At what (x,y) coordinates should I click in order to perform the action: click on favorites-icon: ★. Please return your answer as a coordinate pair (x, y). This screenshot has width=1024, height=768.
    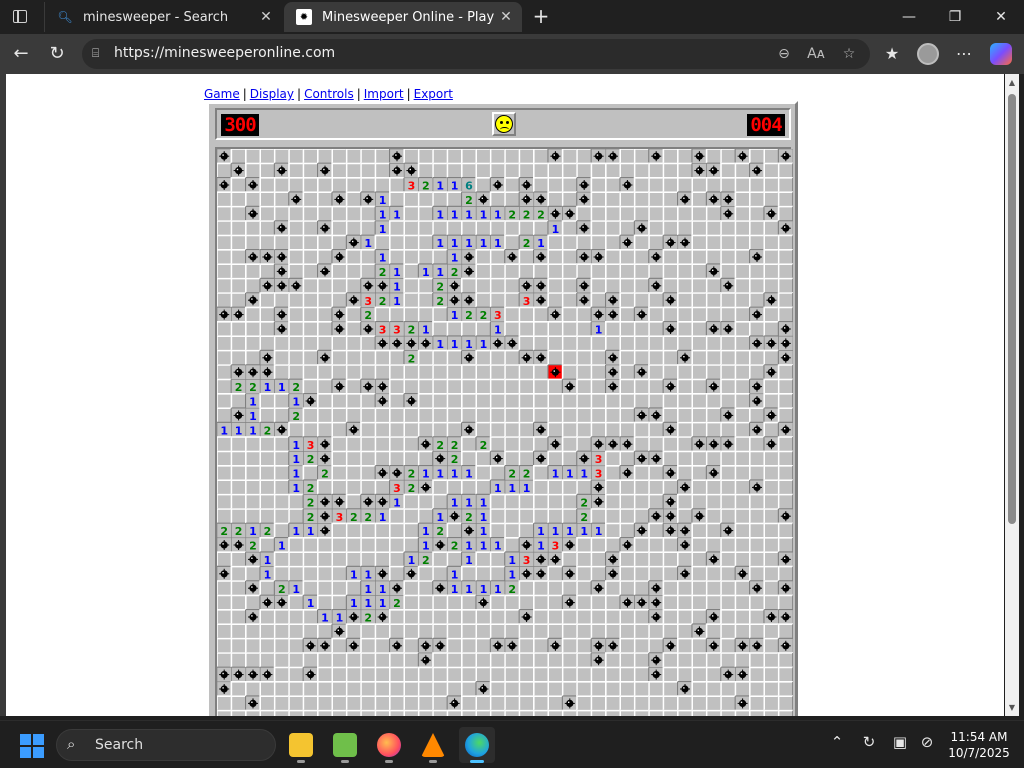
    Looking at the image, I should click on (892, 54).